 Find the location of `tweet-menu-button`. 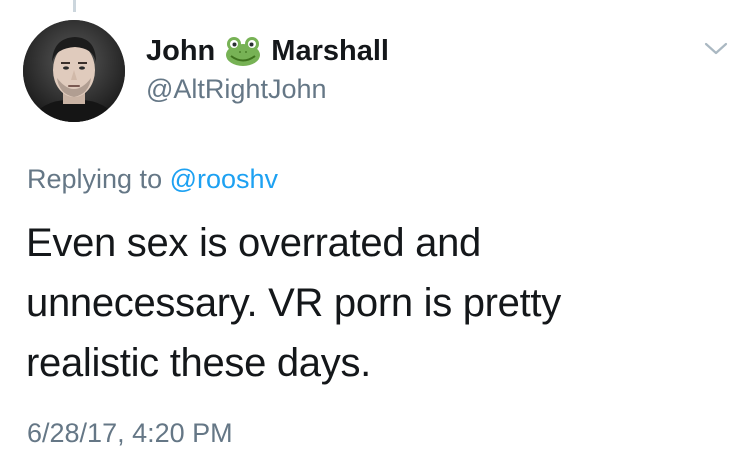

tweet-menu-button is located at coordinates (716, 49).